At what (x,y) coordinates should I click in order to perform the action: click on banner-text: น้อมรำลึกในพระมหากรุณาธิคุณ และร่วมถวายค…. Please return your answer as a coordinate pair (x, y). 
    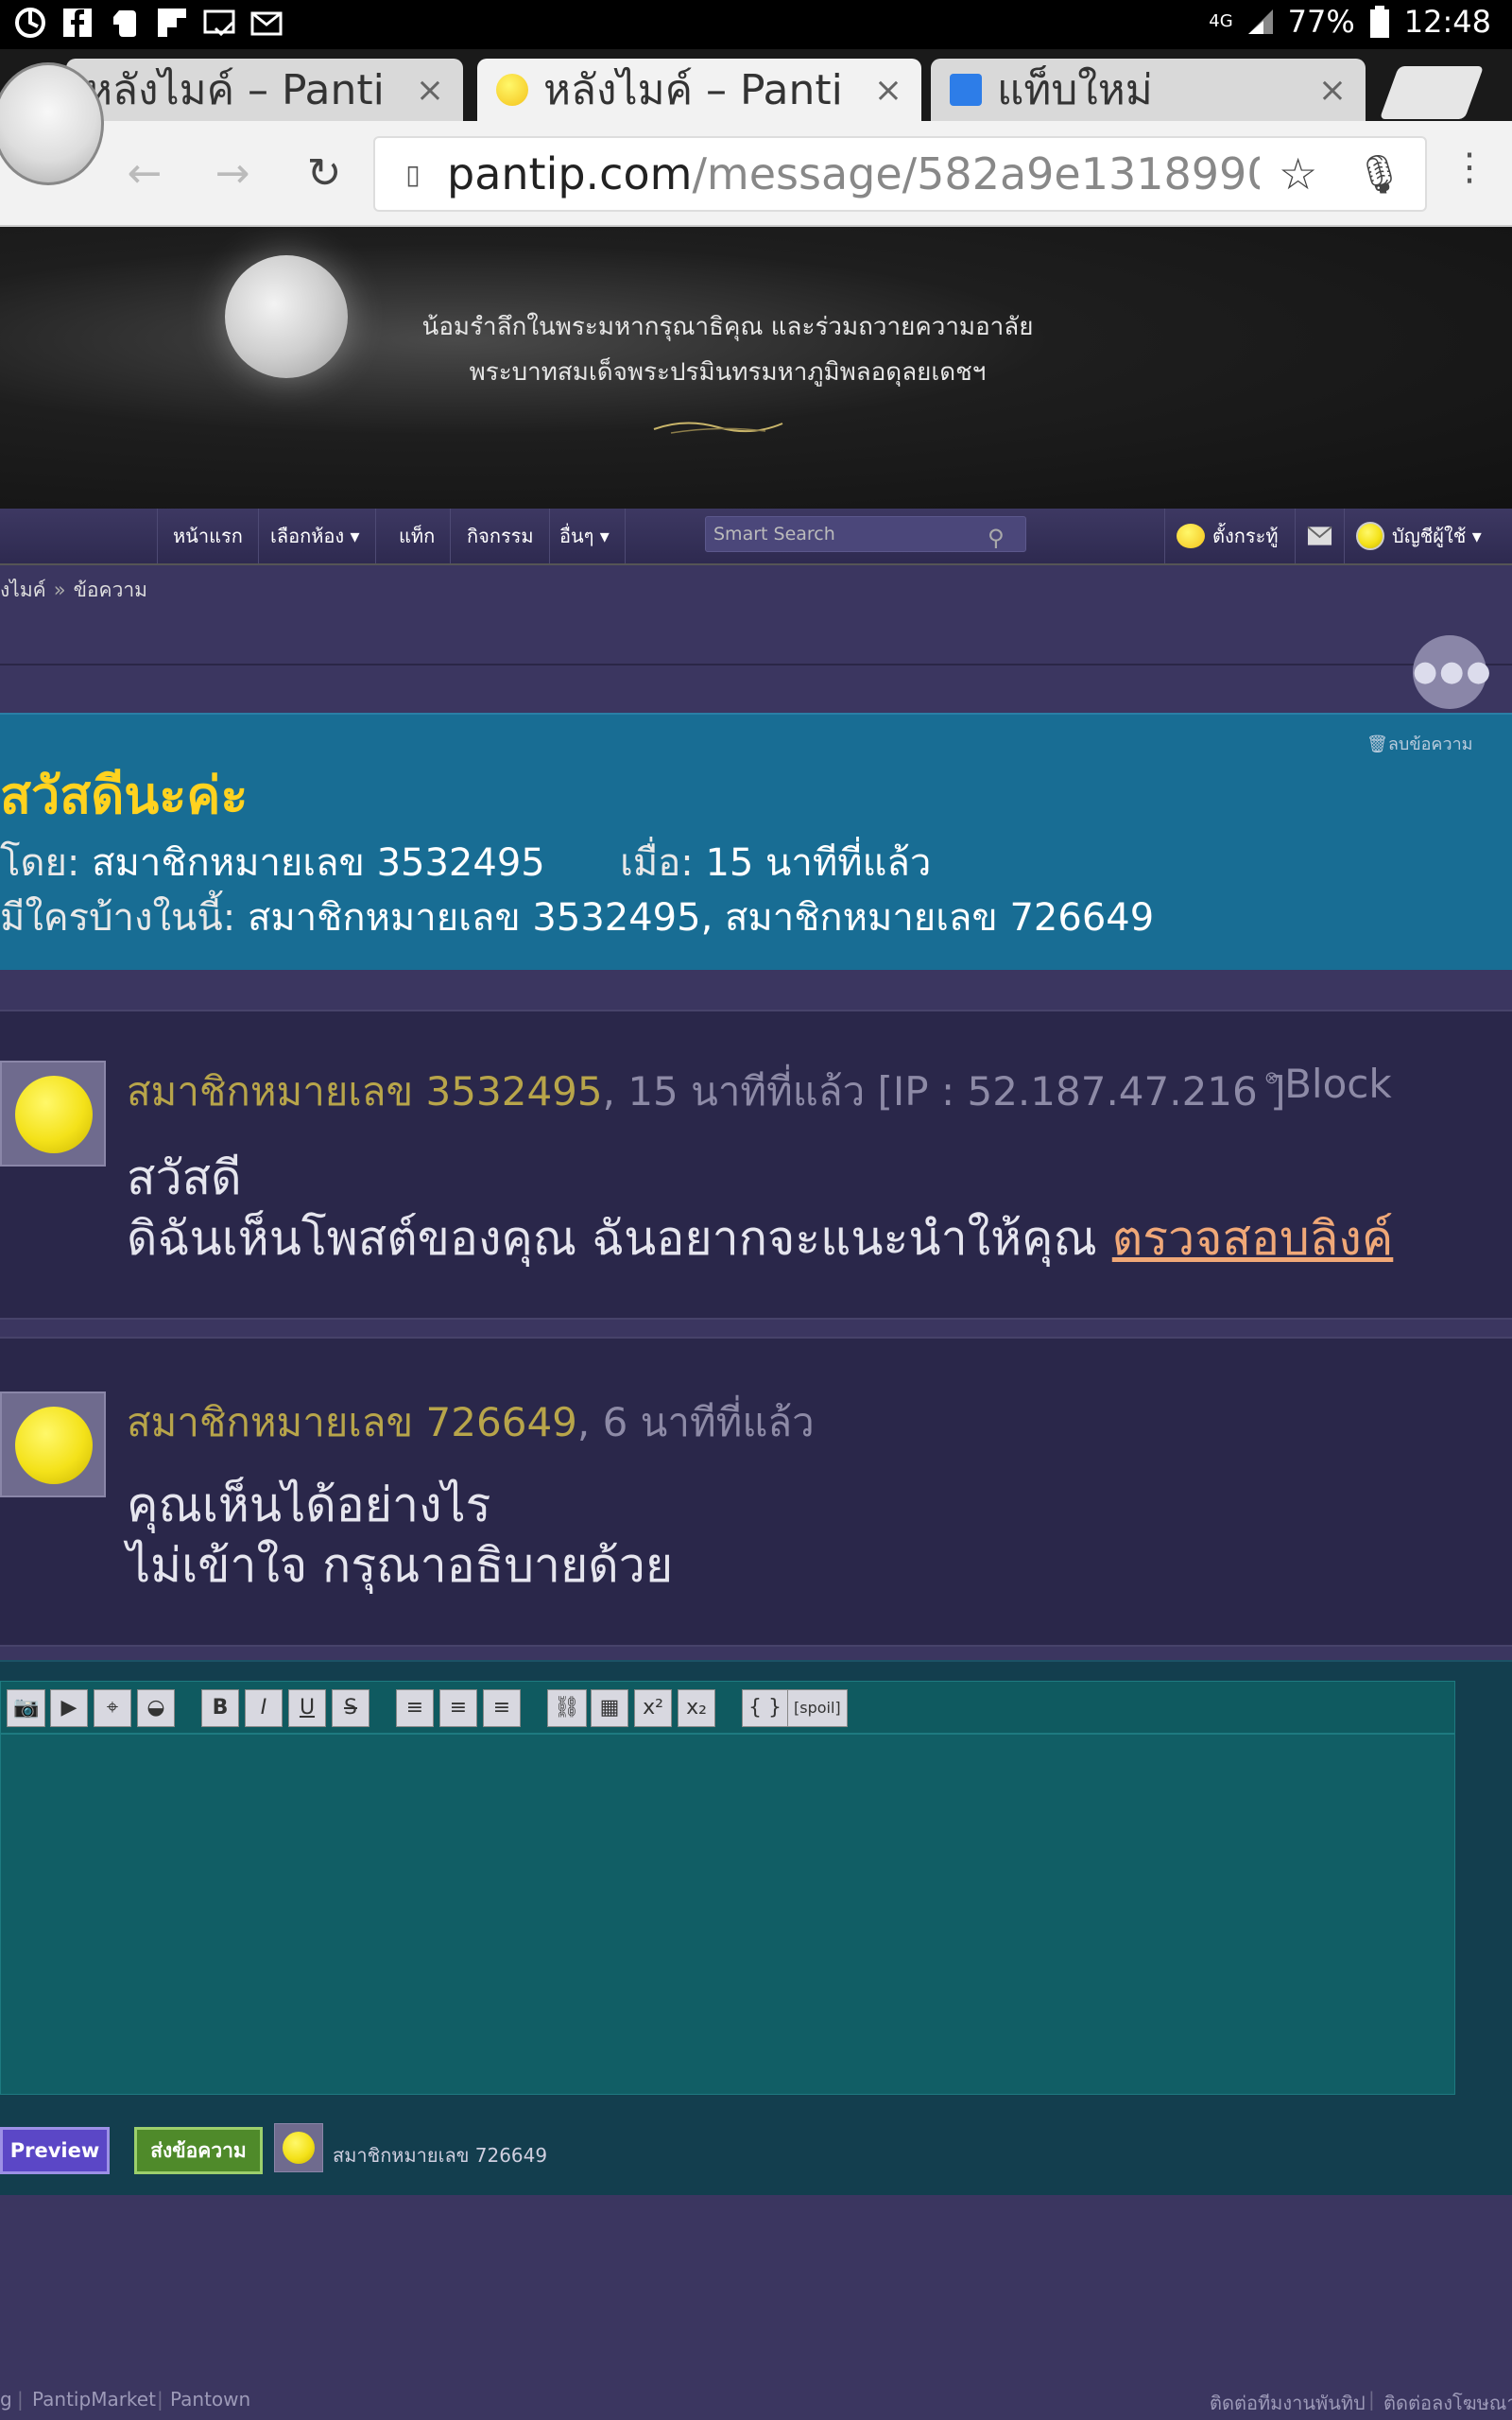
    Looking at the image, I should click on (727, 350).